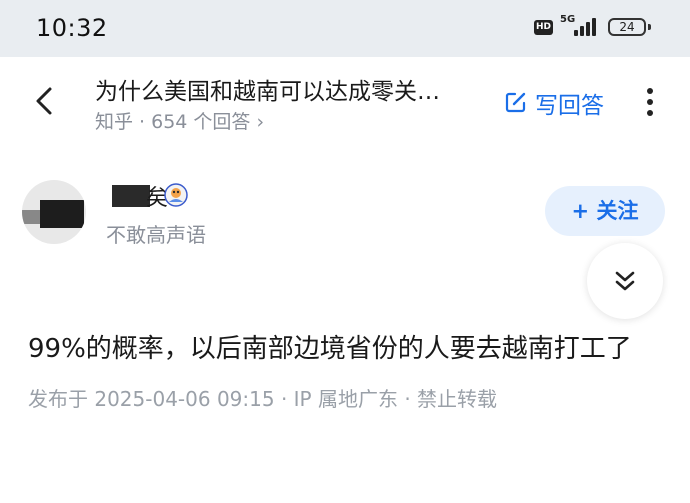 This screenshot has height=503, width=690. I want to click on back-arrow-icon, so click(45, 101).